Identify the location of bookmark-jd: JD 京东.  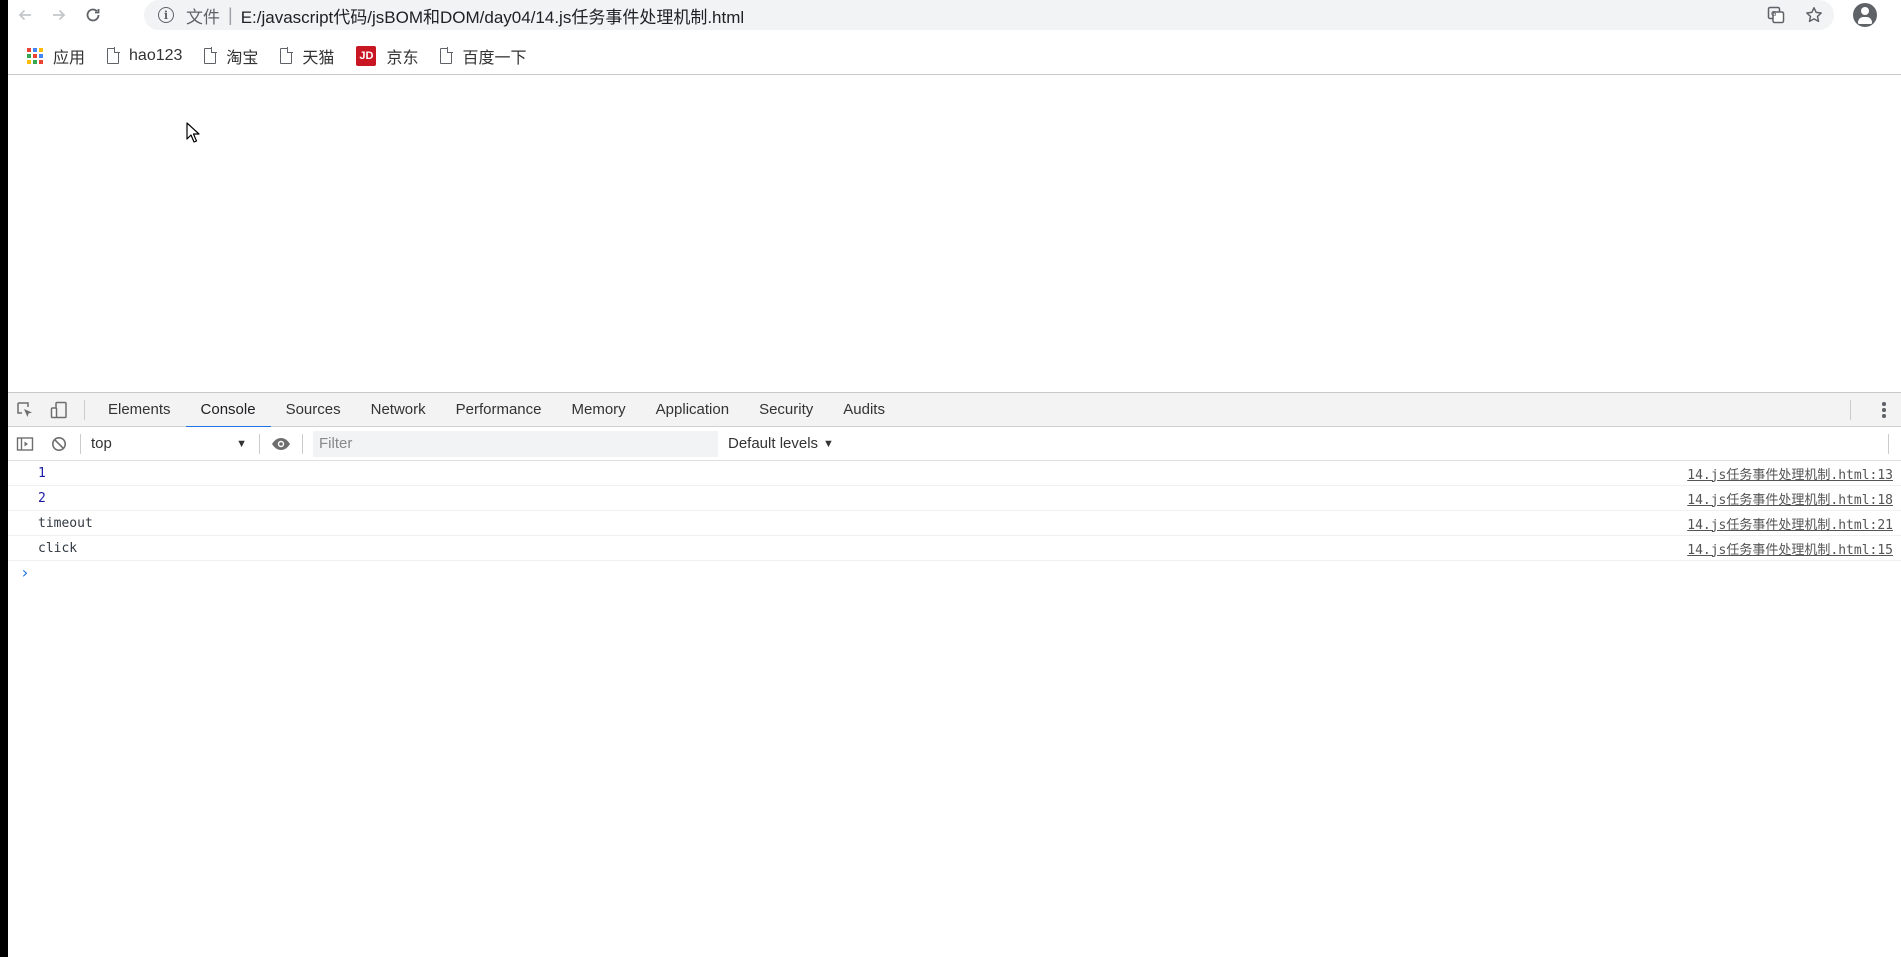
(387, 56).